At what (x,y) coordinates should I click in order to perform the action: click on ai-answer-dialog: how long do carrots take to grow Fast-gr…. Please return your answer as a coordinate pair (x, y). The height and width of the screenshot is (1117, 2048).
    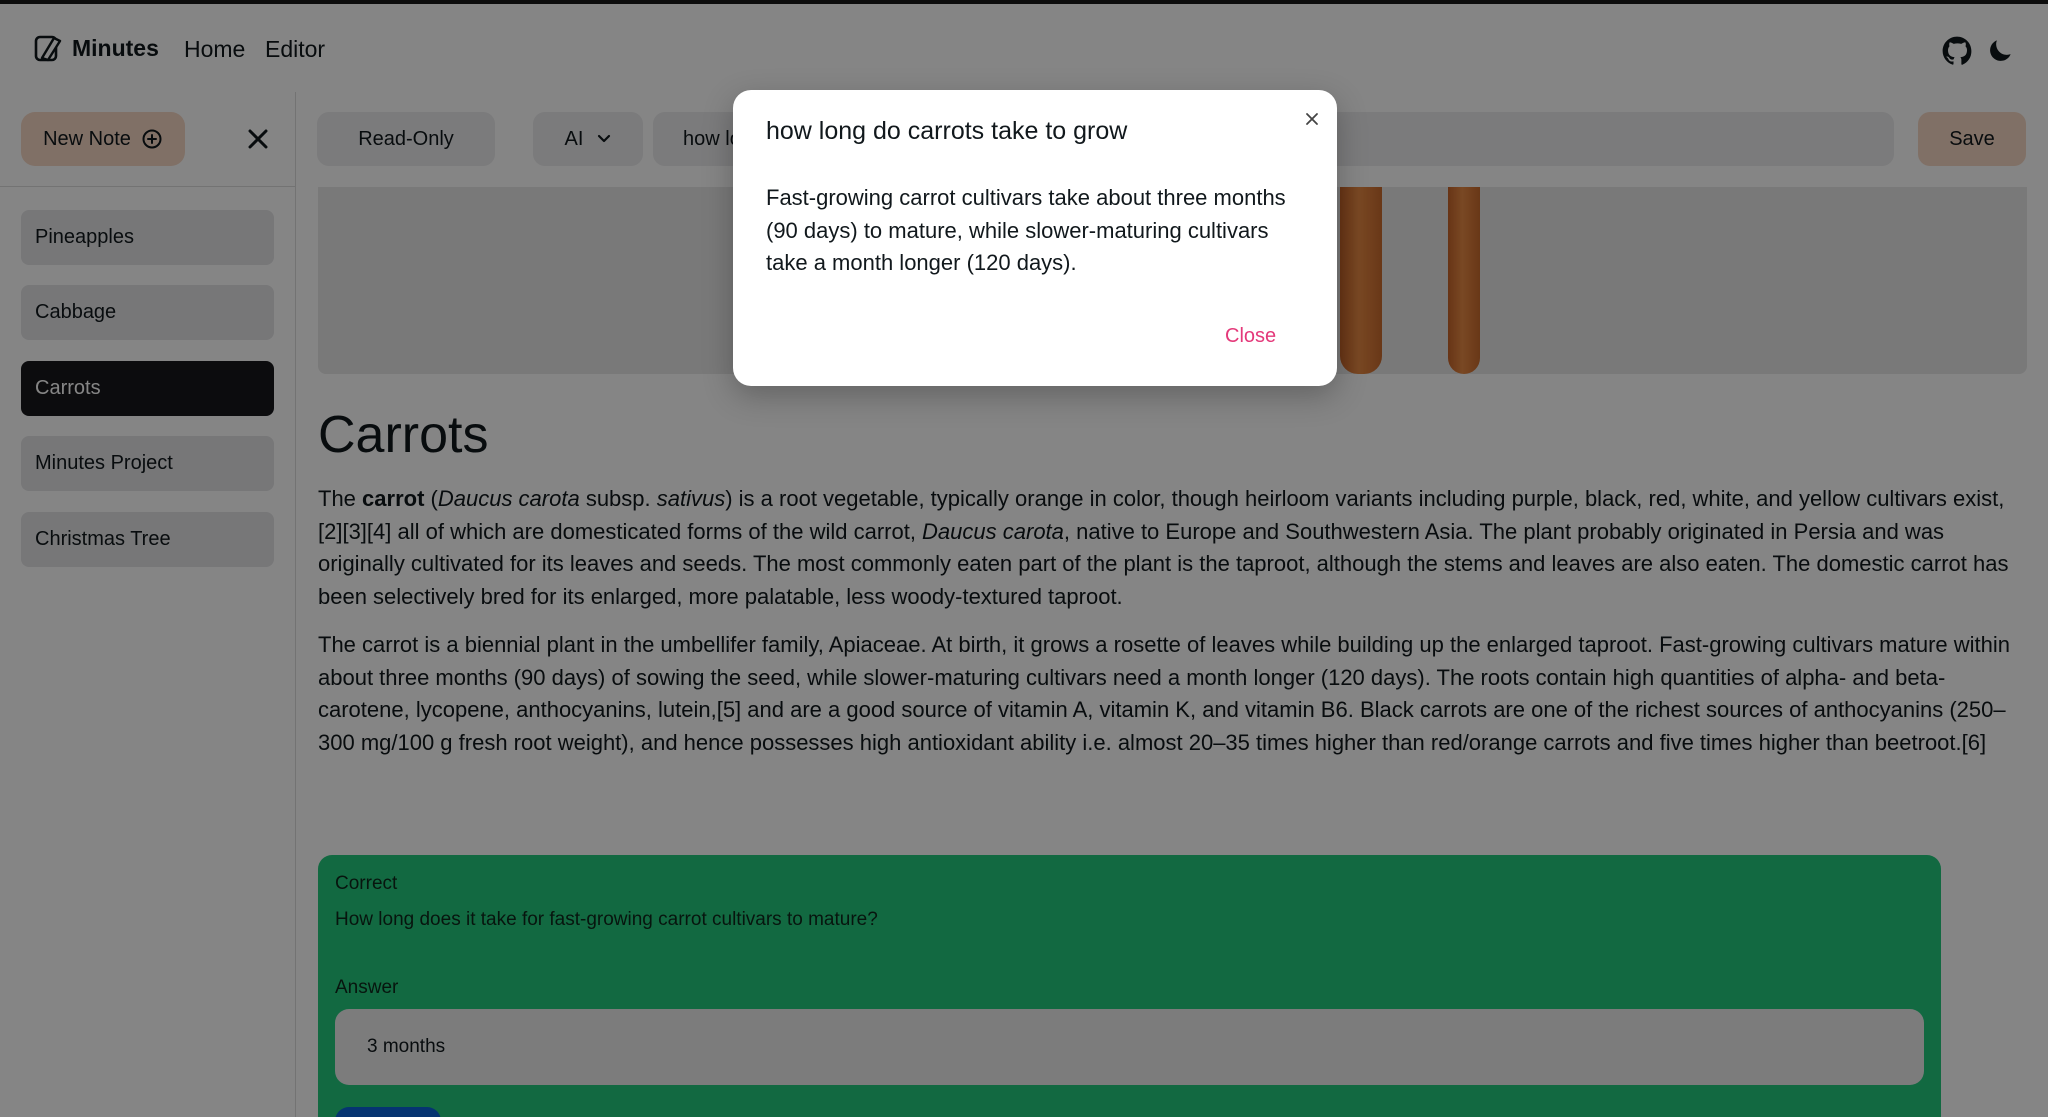
    Looking at the image, I should click on (1035, 238).